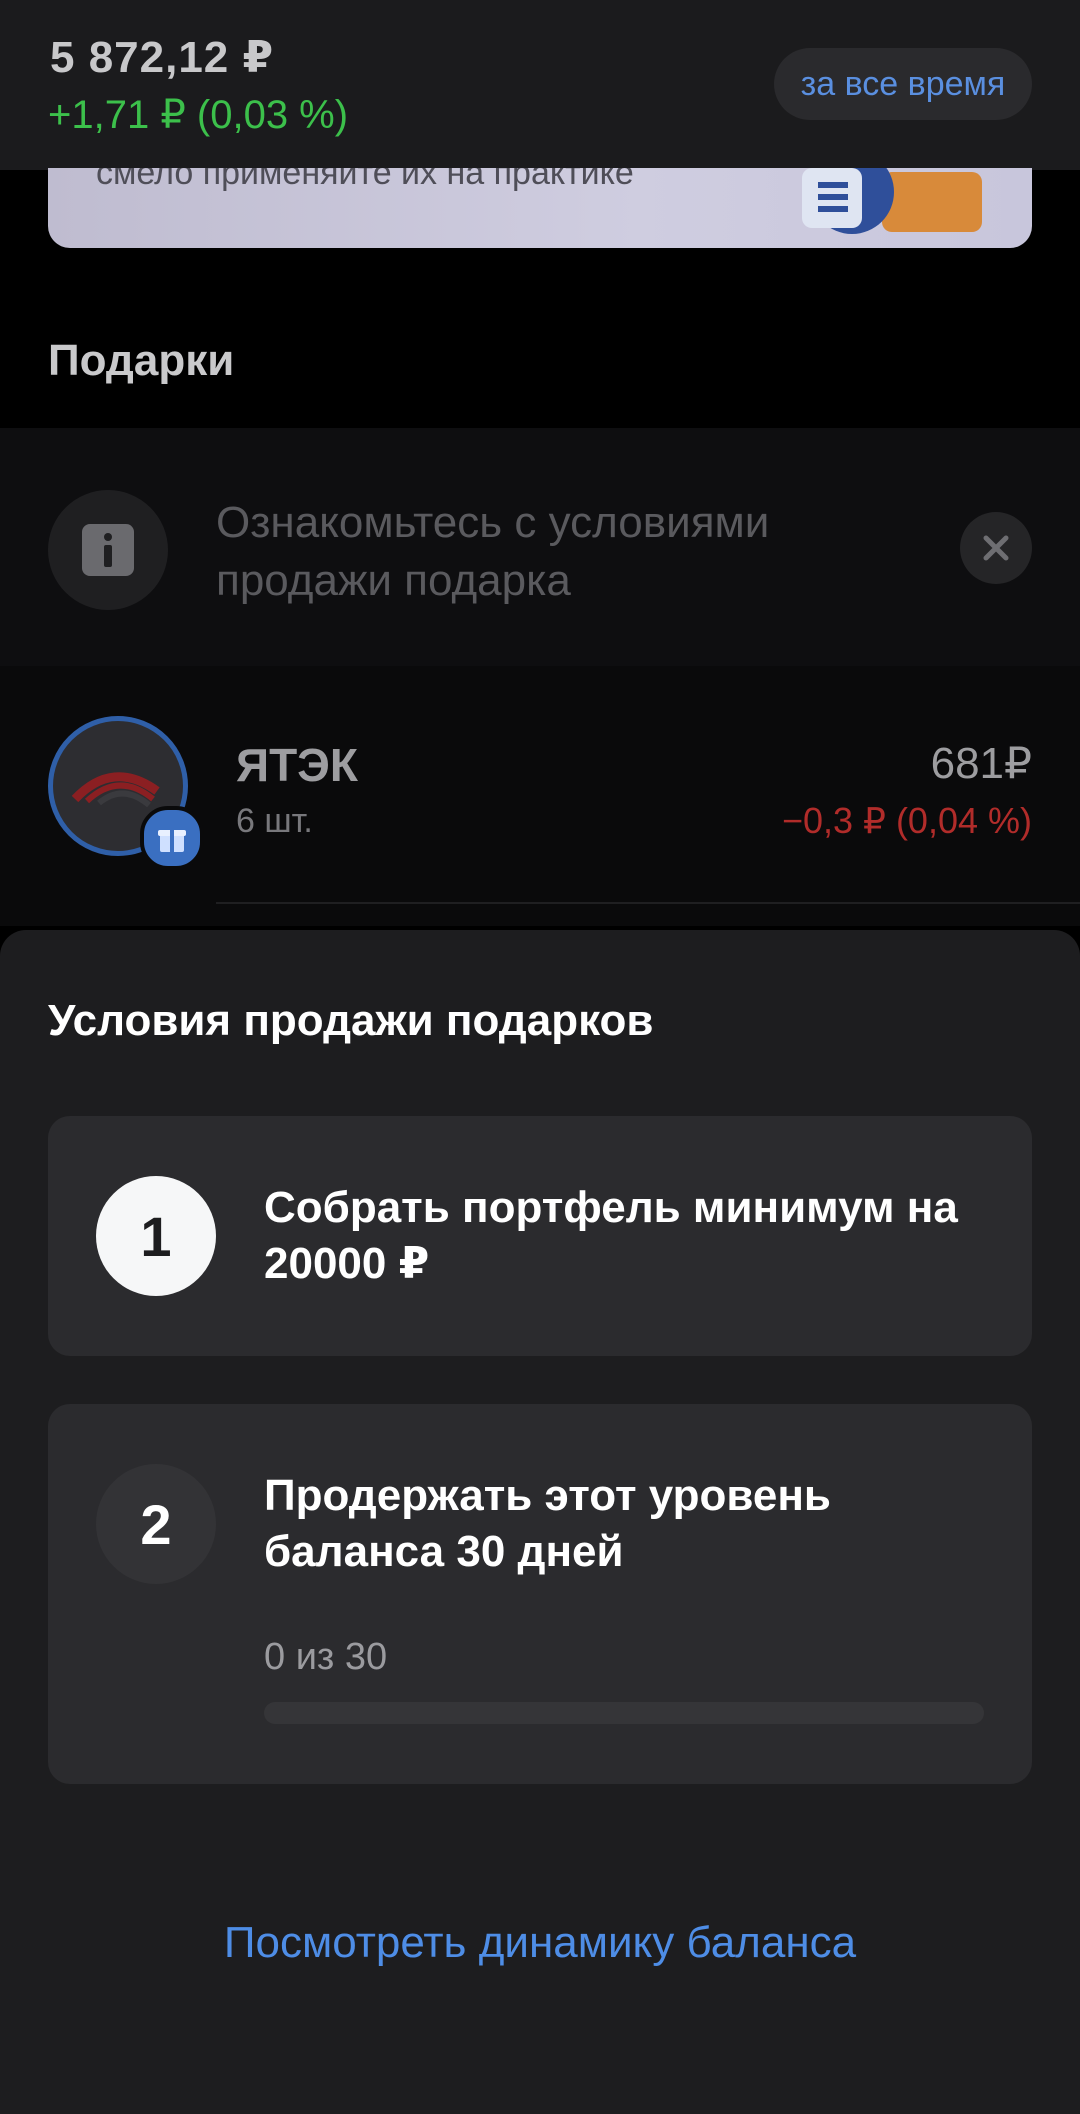 The image size is (1080, 2114). Describe the element at coordinates (141, 360) in the screenshot. I see `gifts-section-title: Подарки` at that location.